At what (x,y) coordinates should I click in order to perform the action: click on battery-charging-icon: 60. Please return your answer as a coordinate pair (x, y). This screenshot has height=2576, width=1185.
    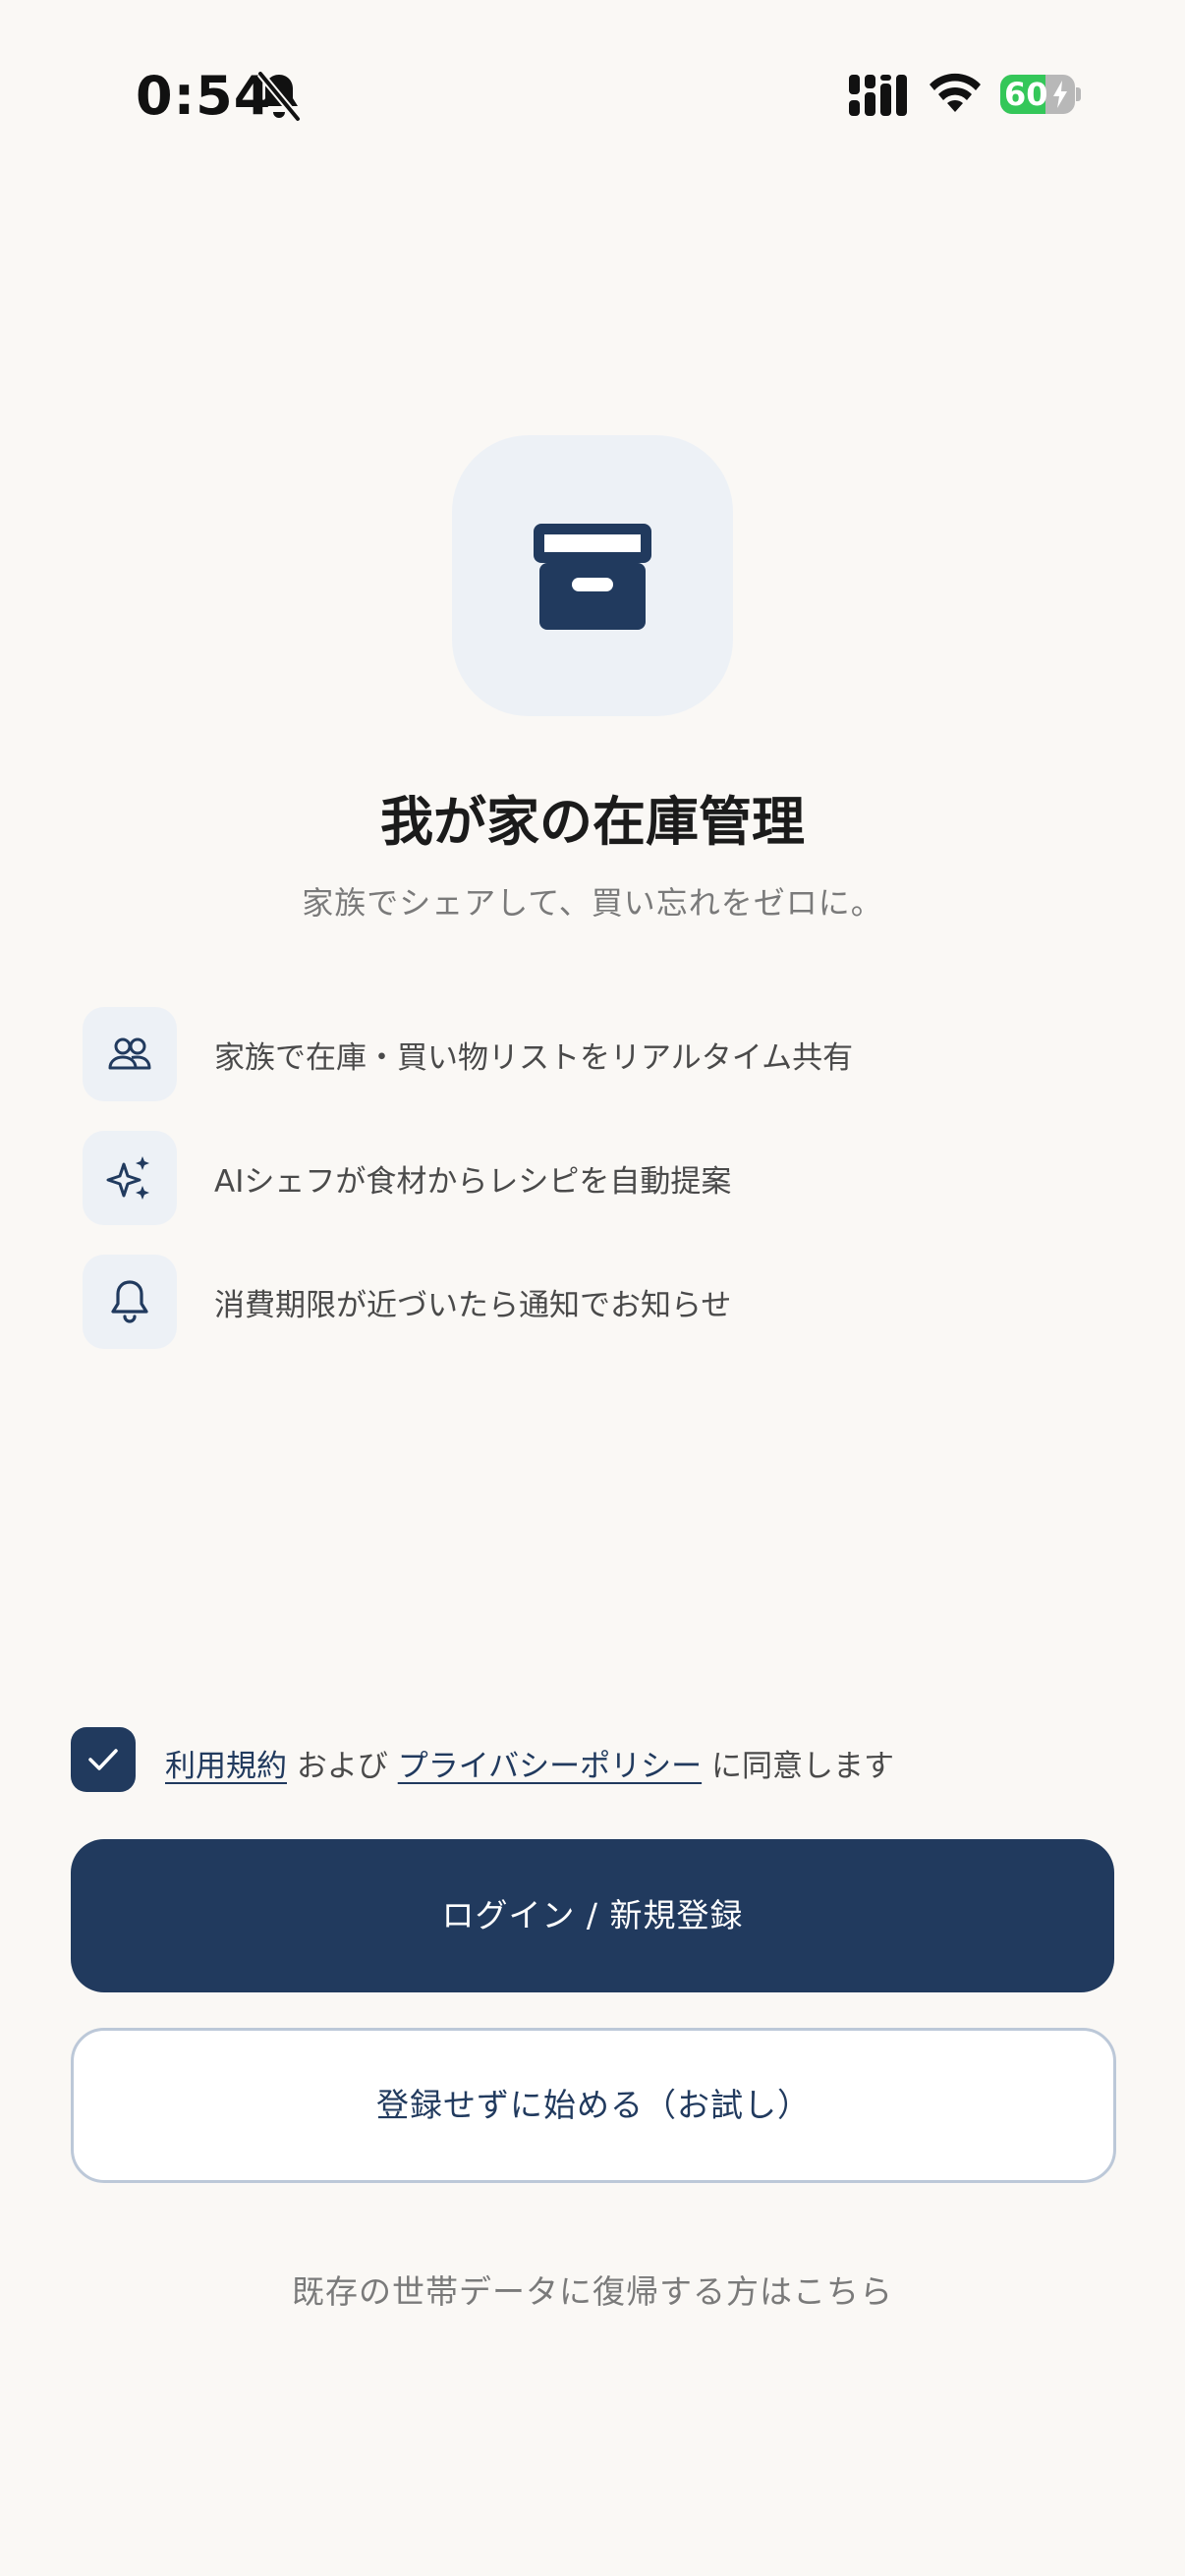
    Looking at the image, I should click on (1041, 94).